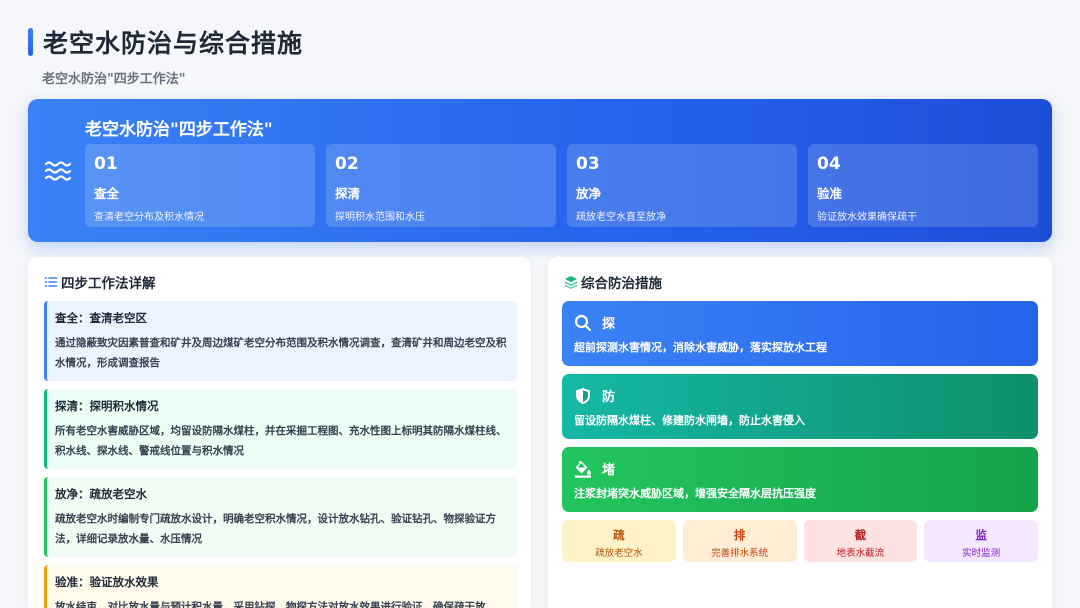 The height and width of the screenshot is (608, 1080). I want to click on list-icon, so click(51, 282).